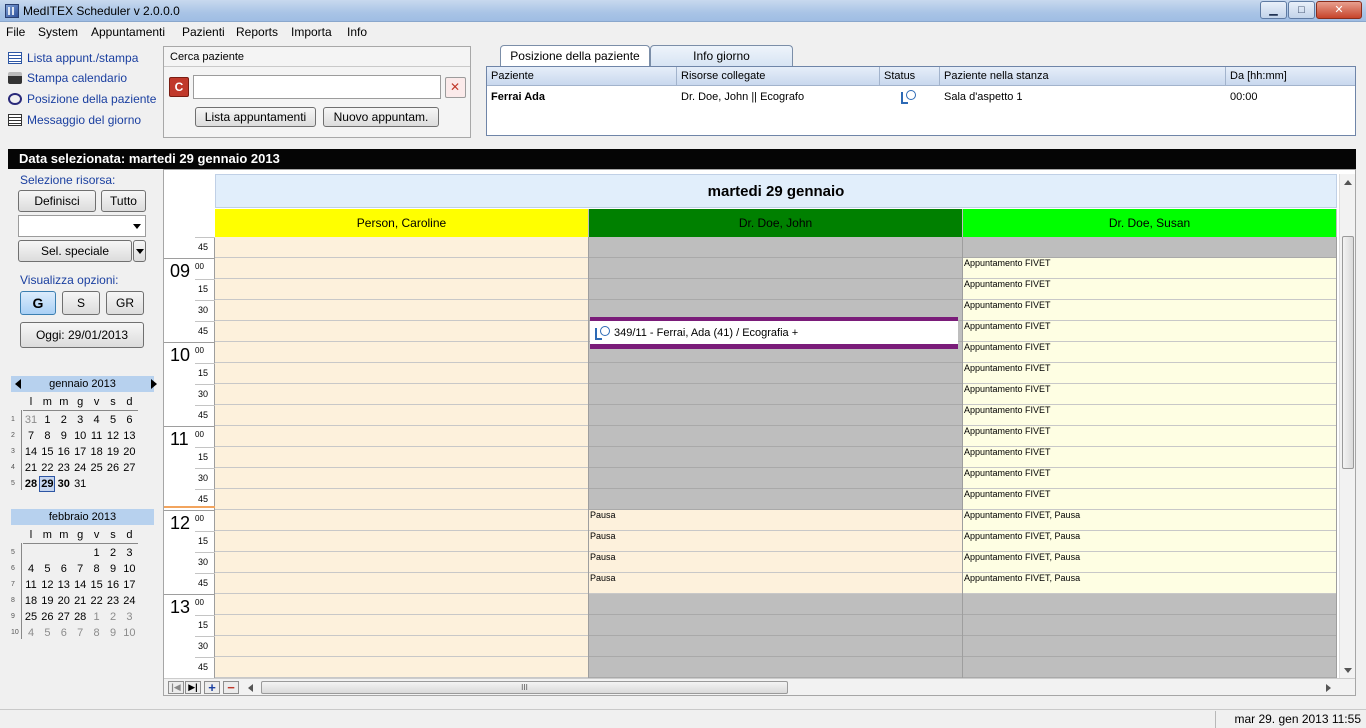 The width and height of the screenshot is (1366, 728). What do you see at coordinates (774, 333) in the screenshot?
I see `appointment-block: 349/11 - Ferrai, Ada (41) / Ecografia +` at bounding box center [774, 333].